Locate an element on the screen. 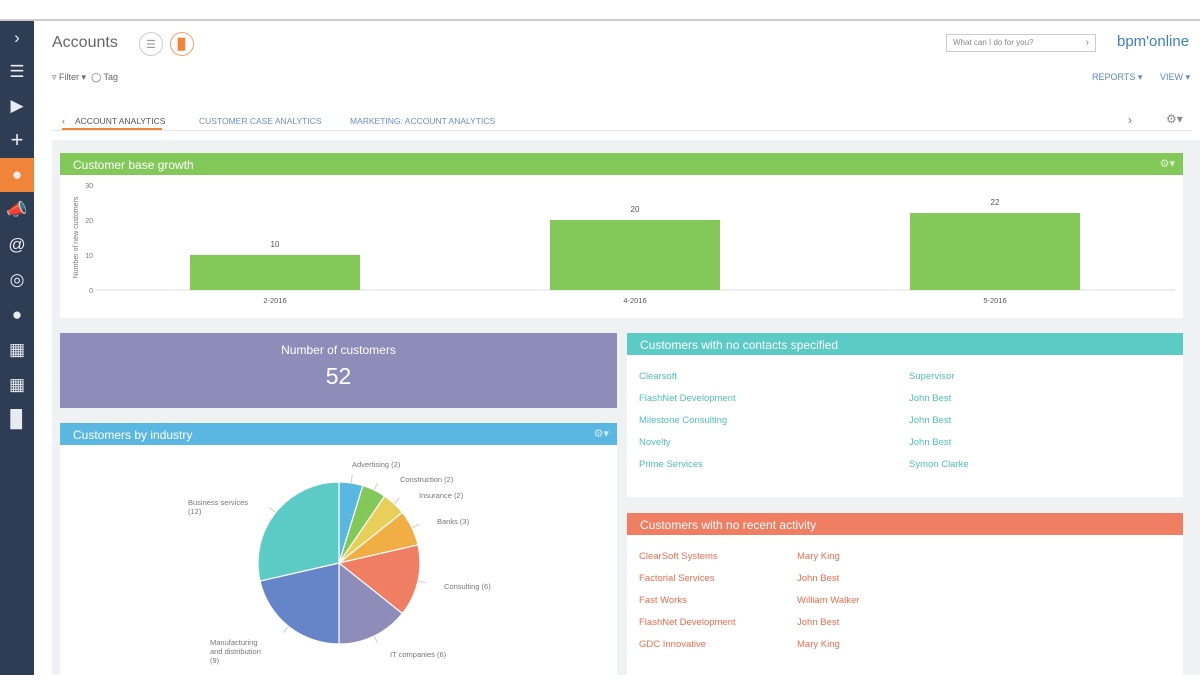  account-link: Novelty is located at coordinates (655, 442).